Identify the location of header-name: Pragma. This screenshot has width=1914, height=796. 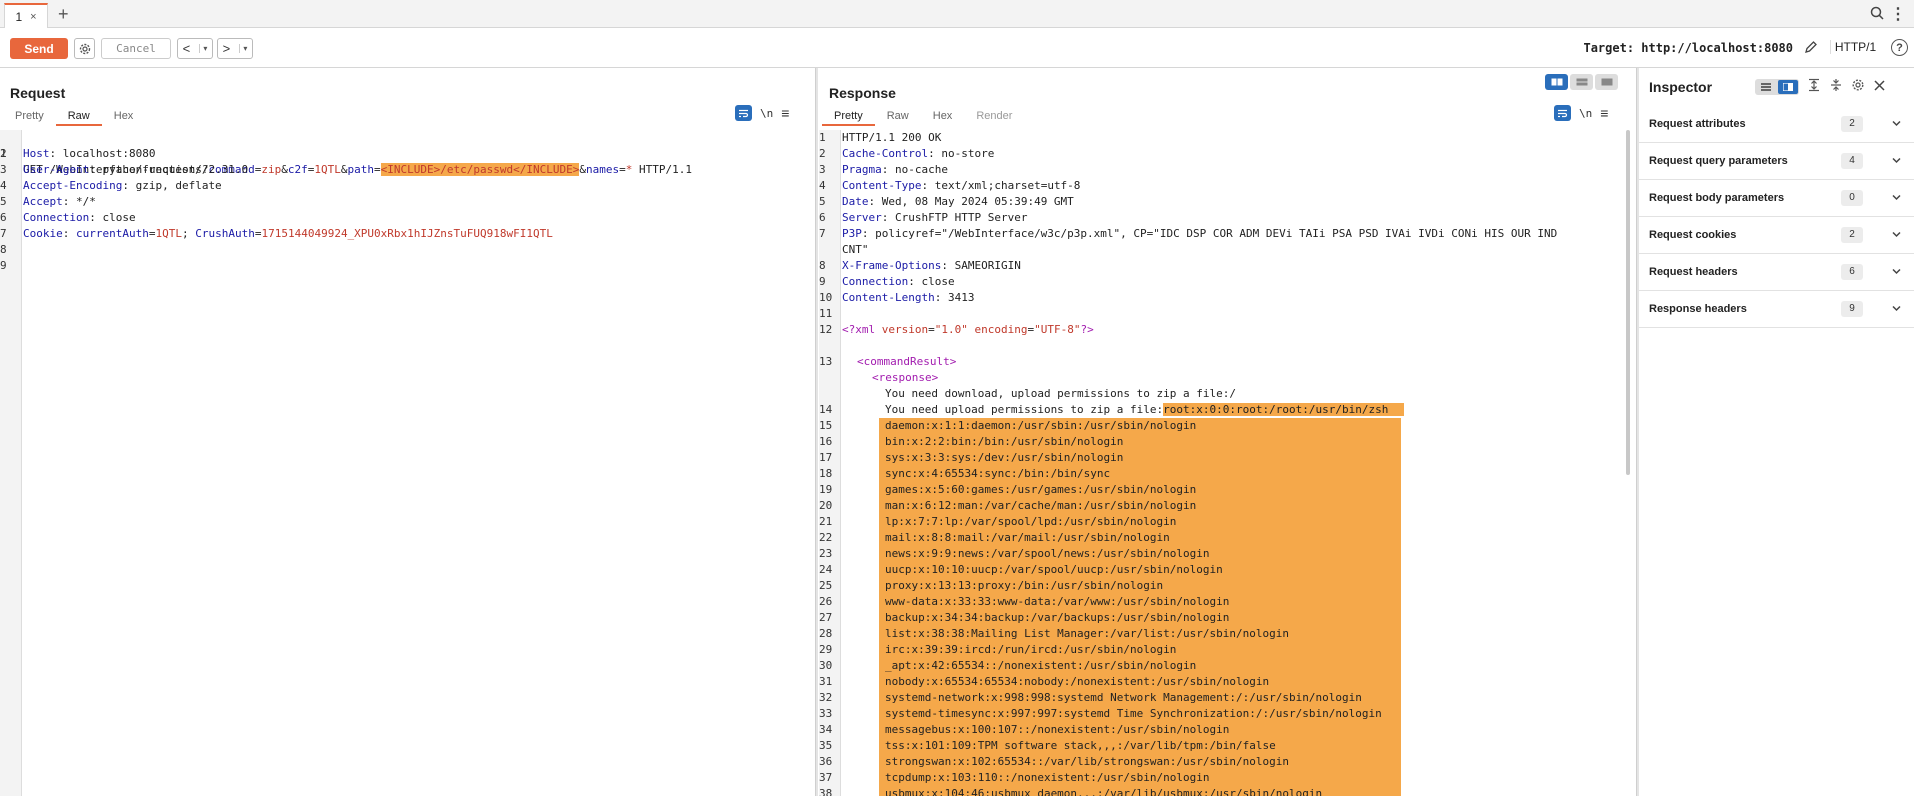
(862, 169).